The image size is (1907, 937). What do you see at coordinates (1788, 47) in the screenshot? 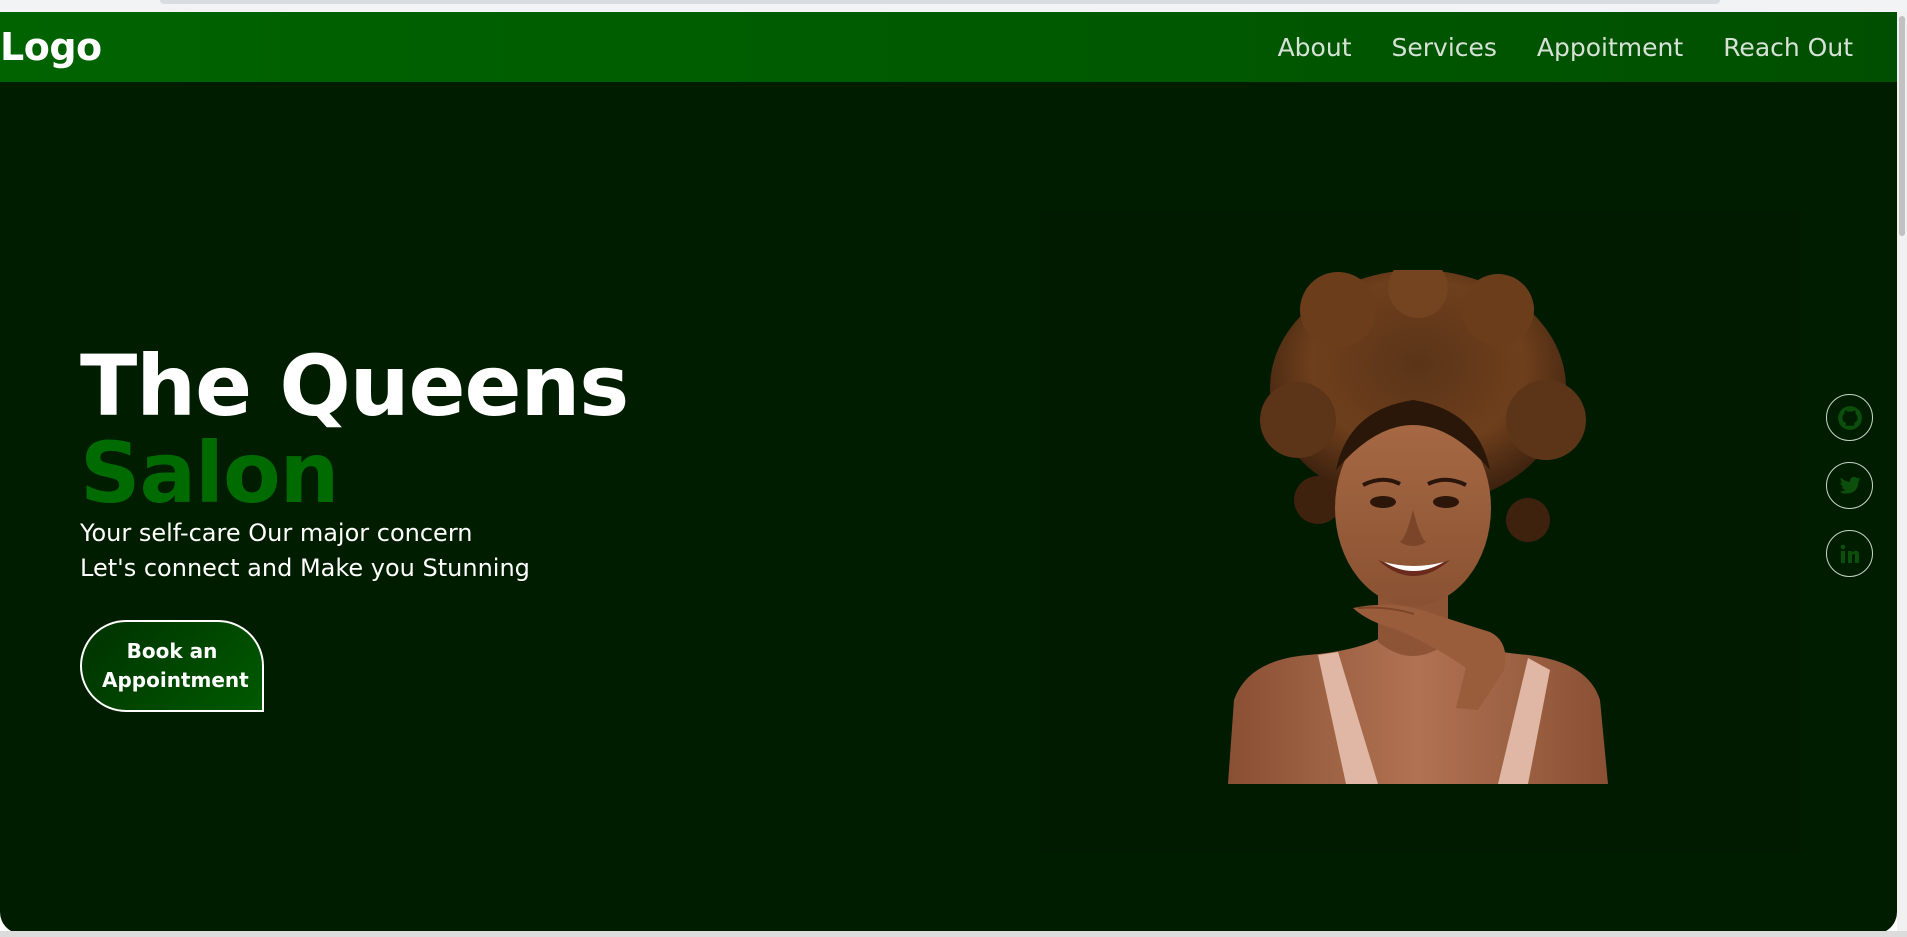
I see `nav-link-reach-out: Reach Out` at bounding box center [1788, 47].